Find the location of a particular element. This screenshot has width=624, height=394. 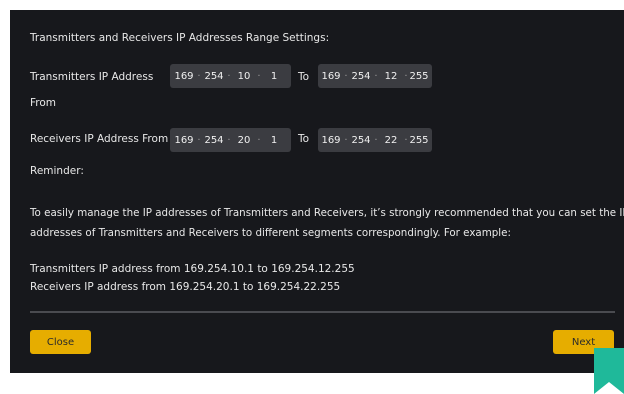

transmitters-from-ip-field: 169 · 254 · 10 · 1 is located at coordinates (230, 76).